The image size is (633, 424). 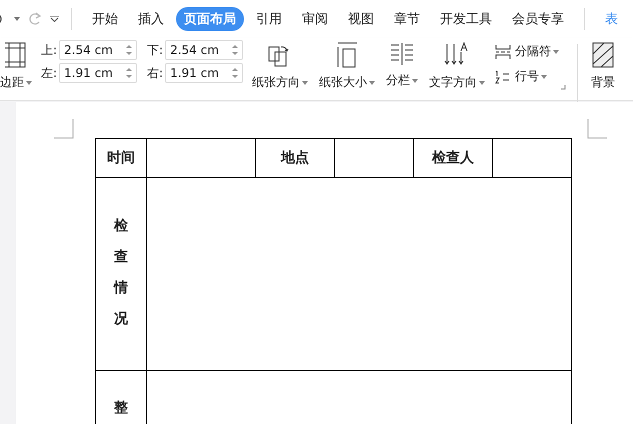 I want to click on layout-button: 文字方向, so click(x=457, y=66).